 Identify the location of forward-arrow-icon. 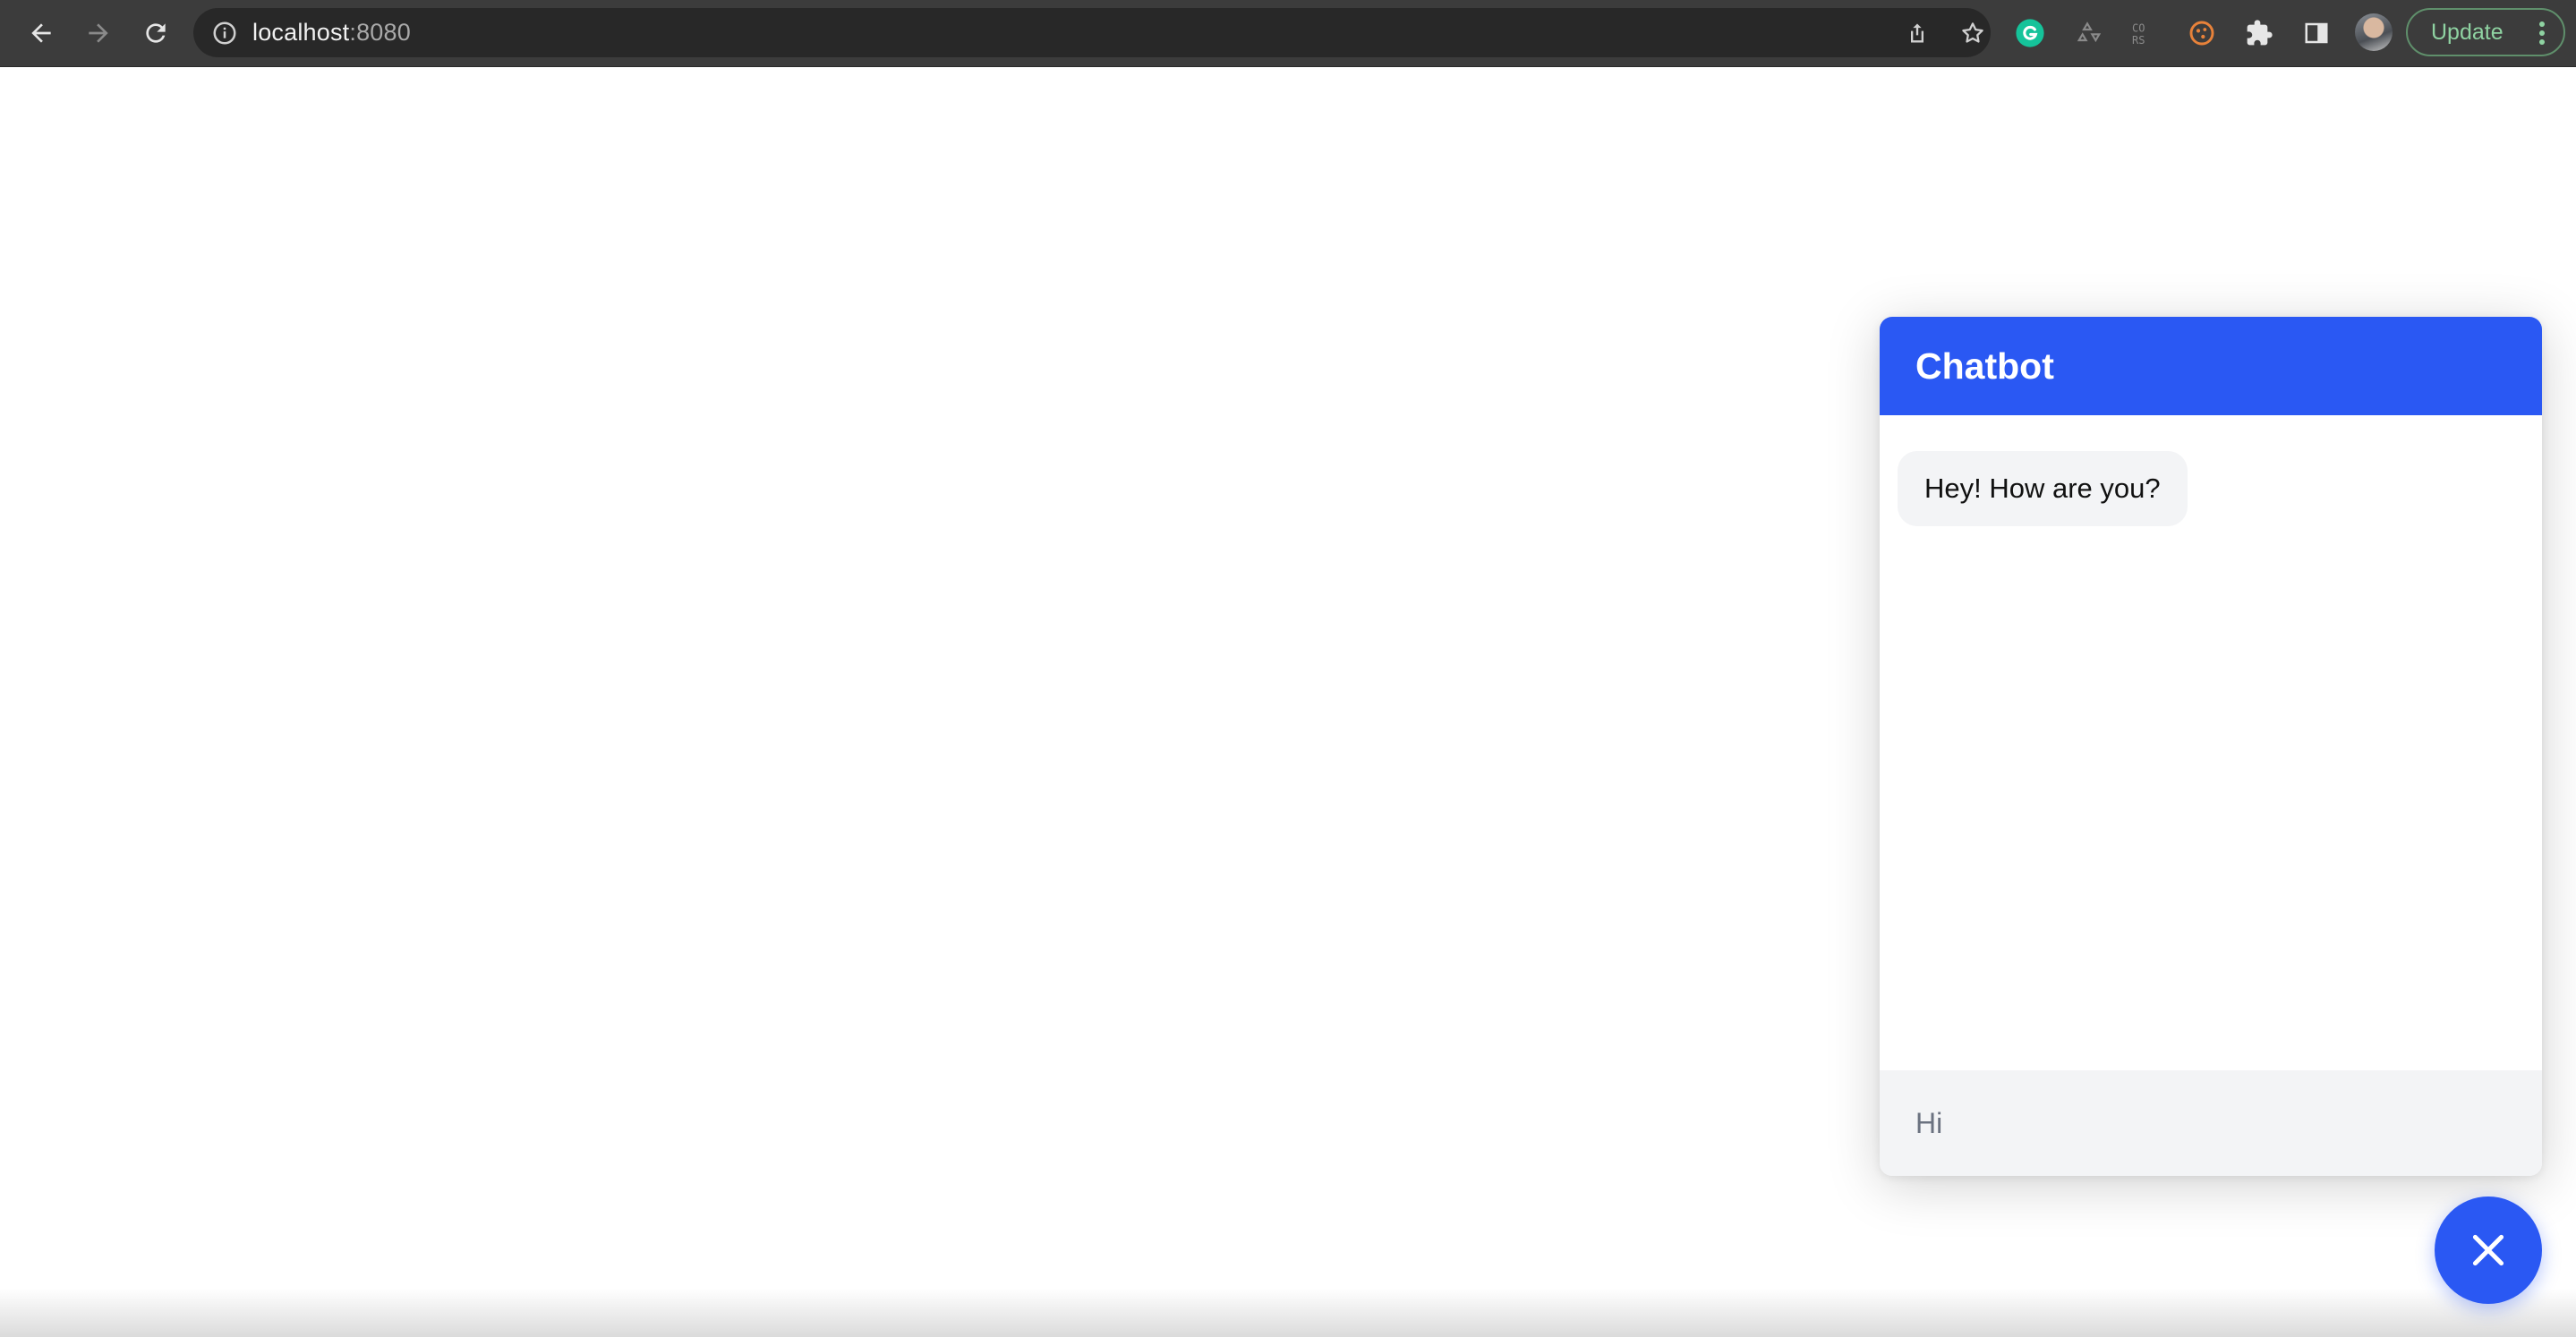
(98, 33).